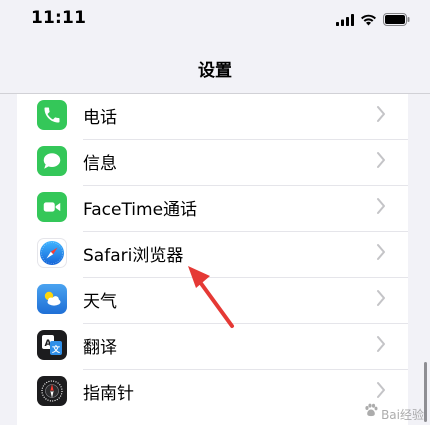 The height and width of the screenshot is (425, 430). I want to click on settings-item-label: Safari浏览器, so click(133, 256).